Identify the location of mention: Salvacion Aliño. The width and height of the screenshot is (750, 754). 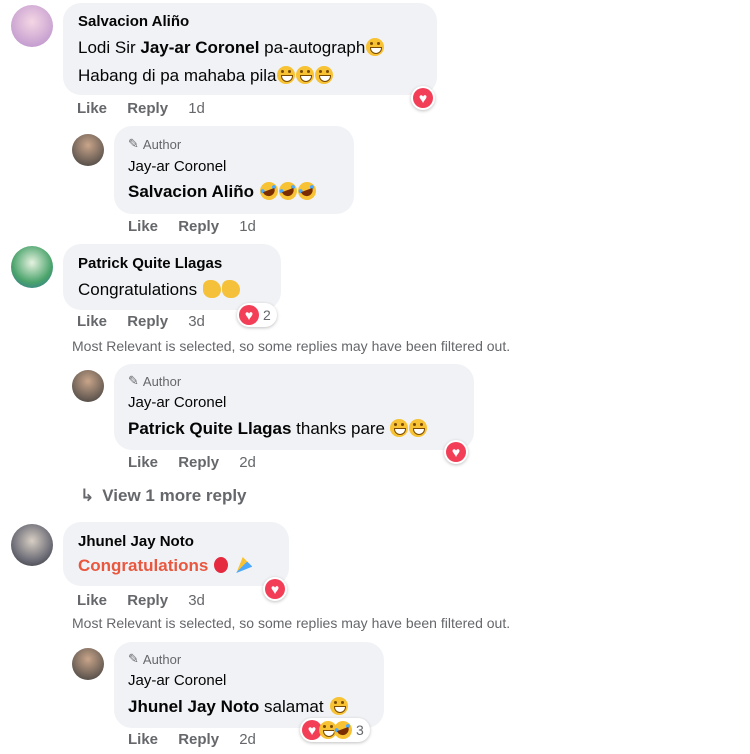
(191, 191).